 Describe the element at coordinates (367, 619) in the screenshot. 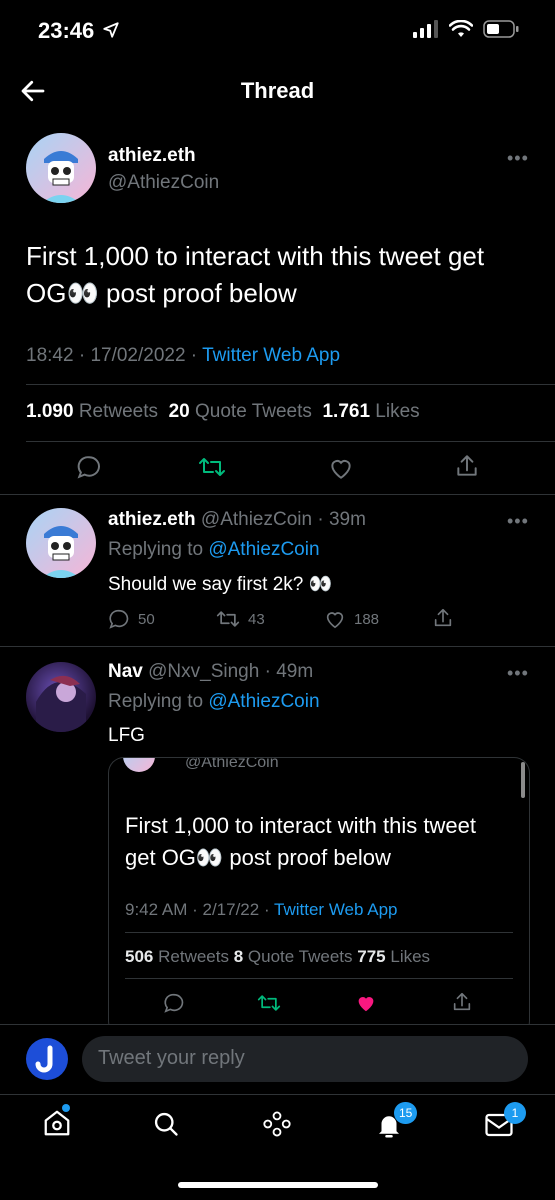

I see `like-count: 188` at that location.